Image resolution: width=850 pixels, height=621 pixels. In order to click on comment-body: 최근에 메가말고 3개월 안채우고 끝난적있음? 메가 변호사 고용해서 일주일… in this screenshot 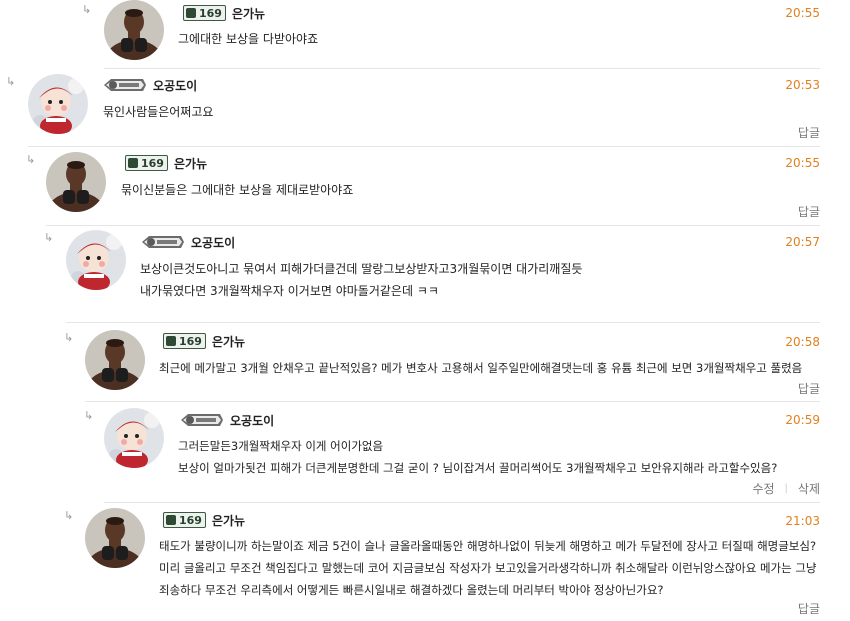, I will do `click(480, 368)`.